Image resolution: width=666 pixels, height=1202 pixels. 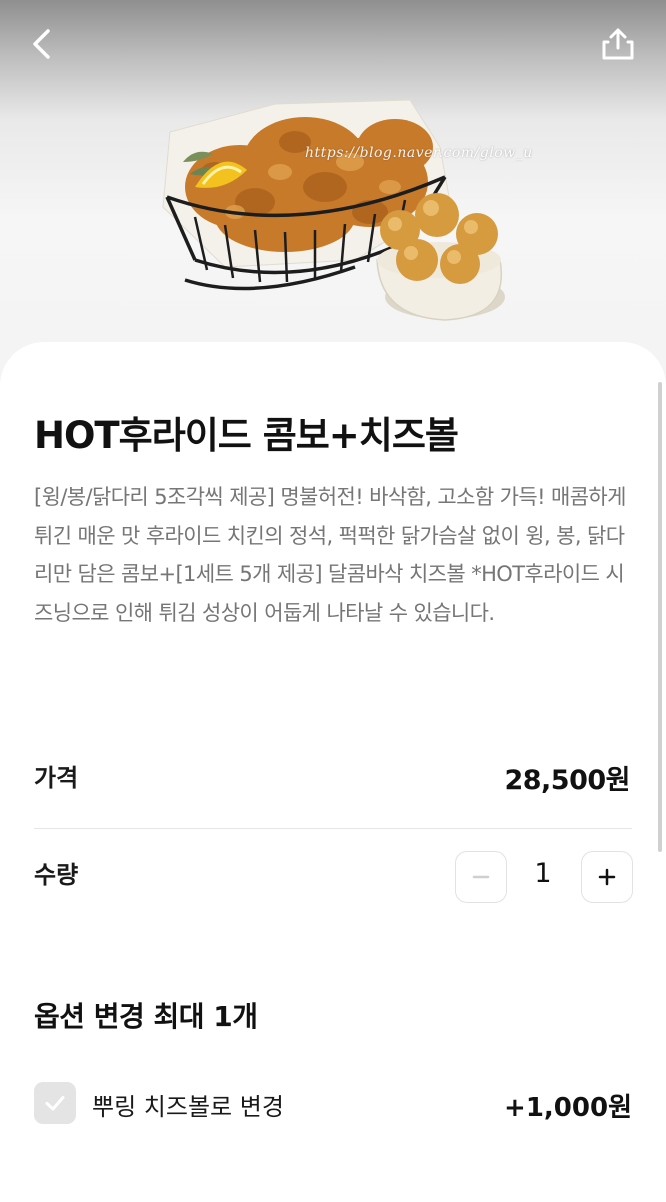 I want to click on option-checkbox, so click(x=55, y=1103).